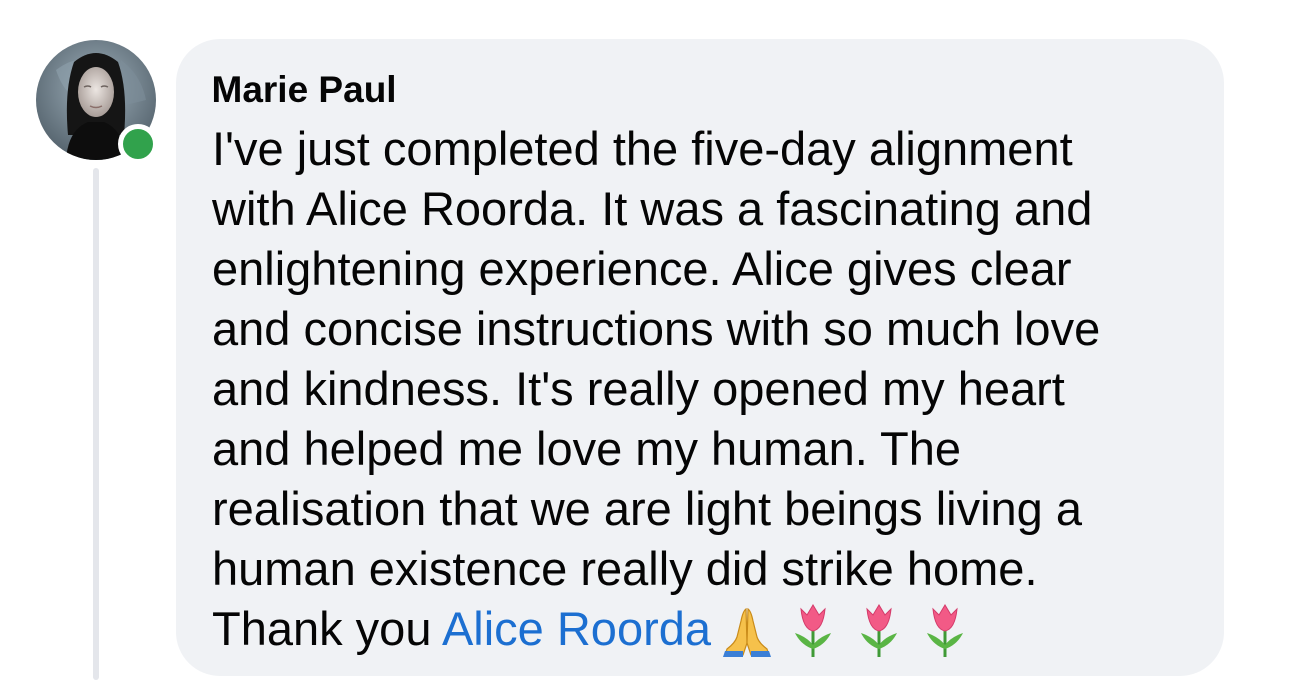  I want to click on comment-line: and helped me love my human. The, so click(586, 448).